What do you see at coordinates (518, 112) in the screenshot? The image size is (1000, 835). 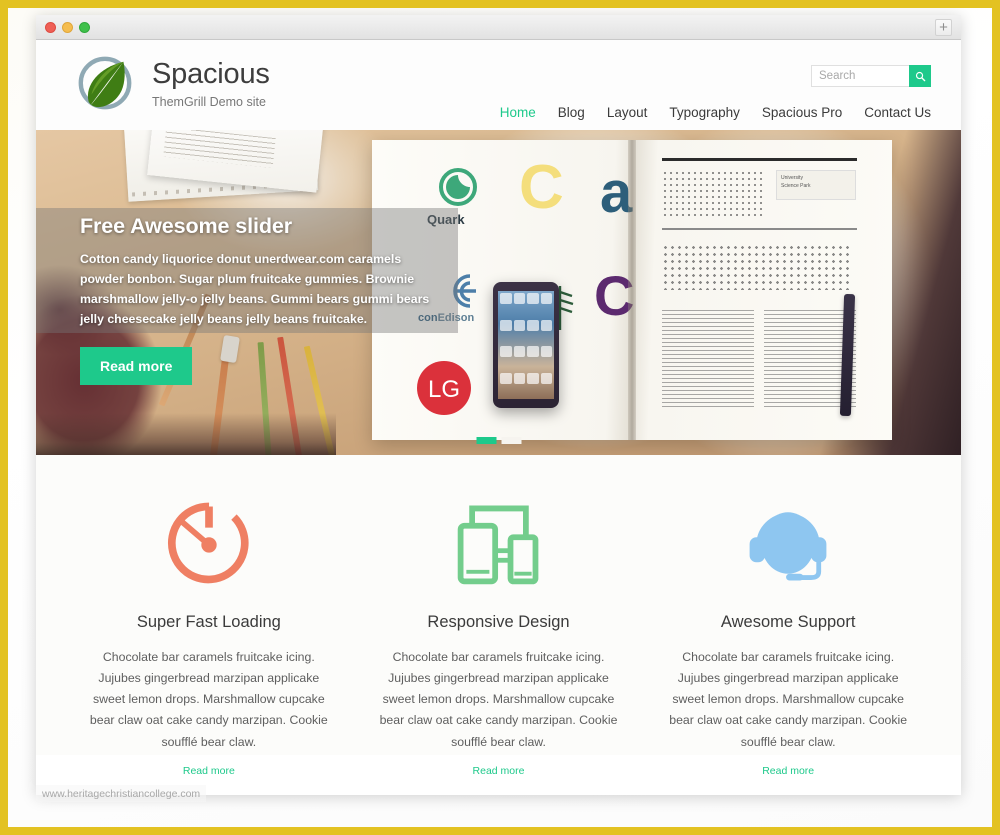 I see `nav-item-home: Home` at bounding box center [518, 112].